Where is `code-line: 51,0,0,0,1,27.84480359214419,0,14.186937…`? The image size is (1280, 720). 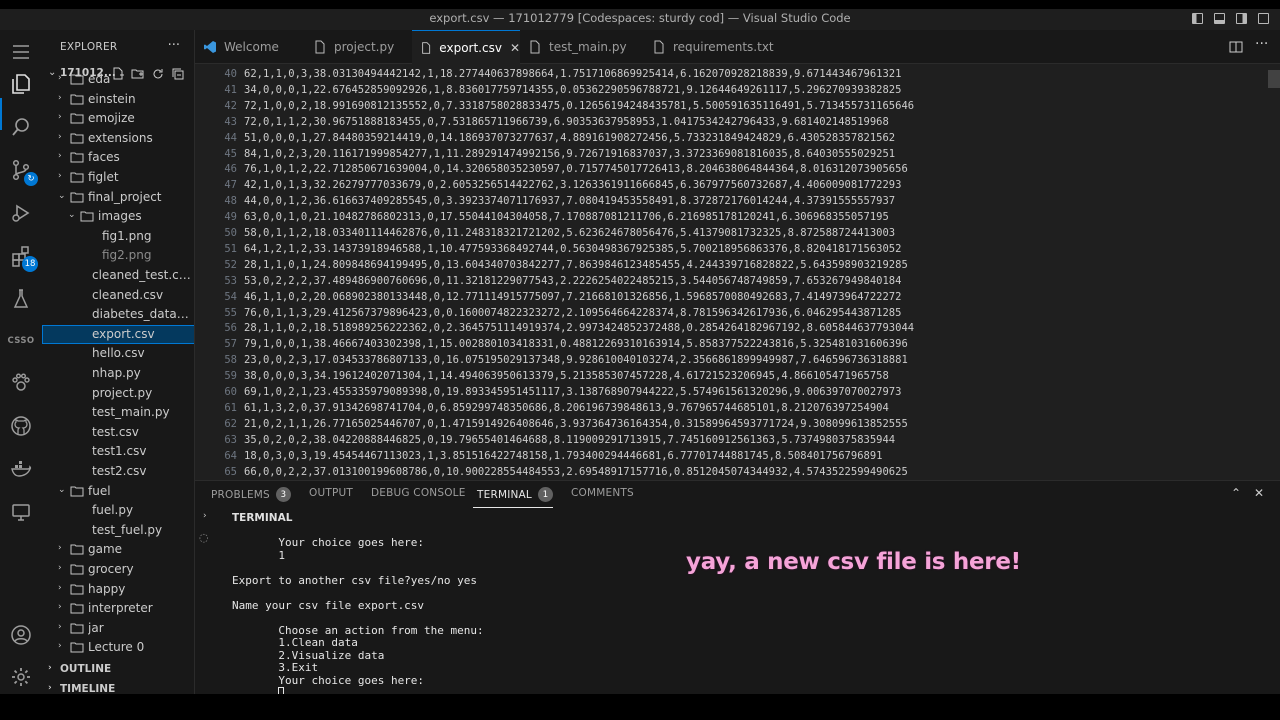
code-line: 51,0,0,0,1,27.84480359214419,0,14.186937… is located at coordinates (569, 138).